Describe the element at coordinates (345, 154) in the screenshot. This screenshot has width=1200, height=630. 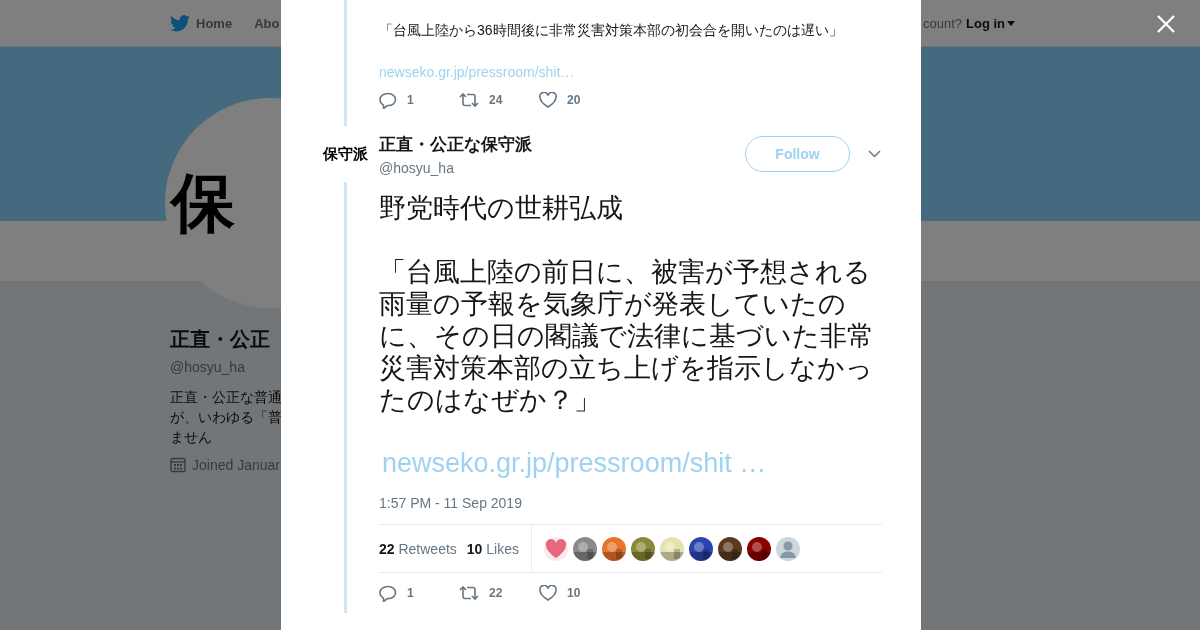
I see `user-avatar: 保守派` at that location.